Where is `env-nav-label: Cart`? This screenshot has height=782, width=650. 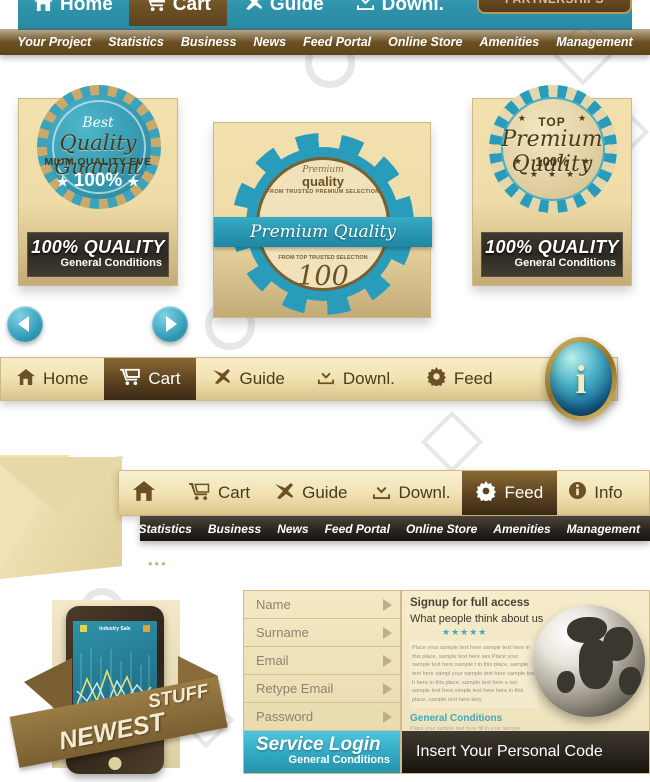
env-nav-label: Cart is located at coordinates (234, 492).